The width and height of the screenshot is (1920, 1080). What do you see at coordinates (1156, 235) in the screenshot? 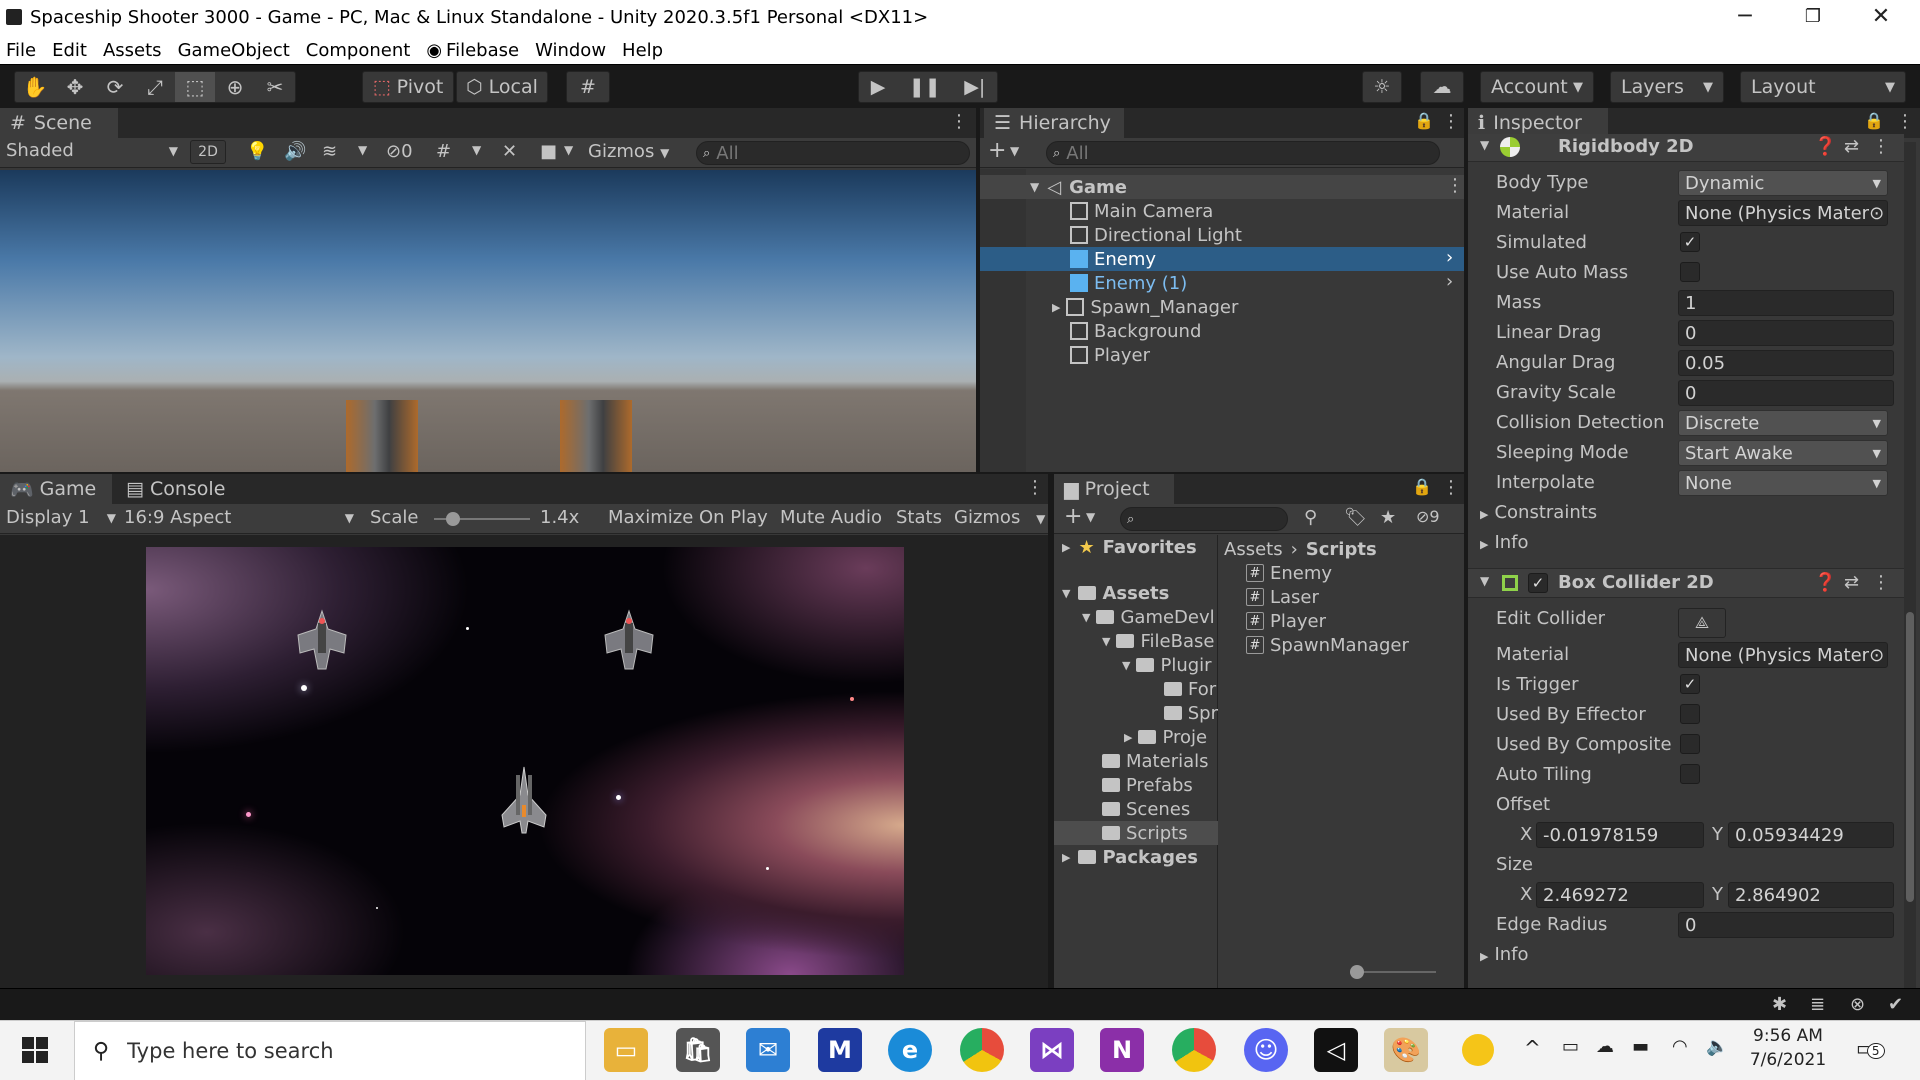
I see `hierarchy-item: Directional Light` at bounding box center [1156, 235].